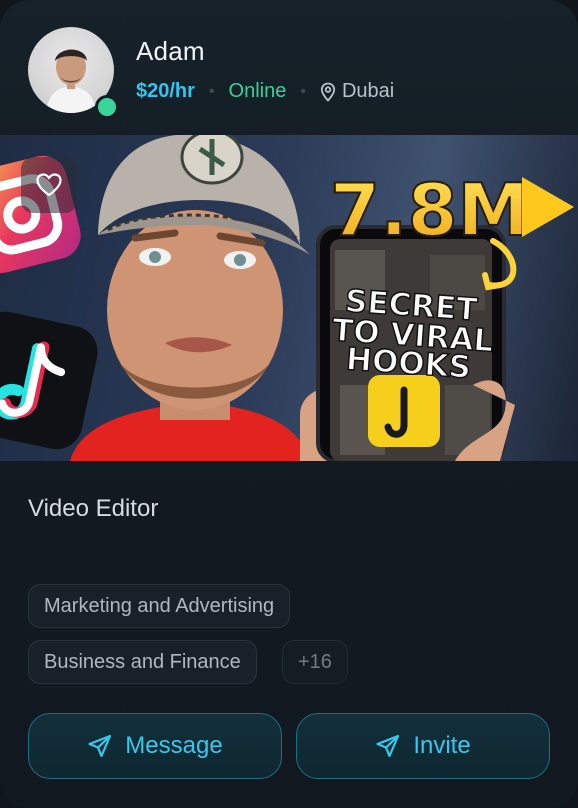 The image size is (578, 808). I want to click on location: Dubai, so click(357, 91).